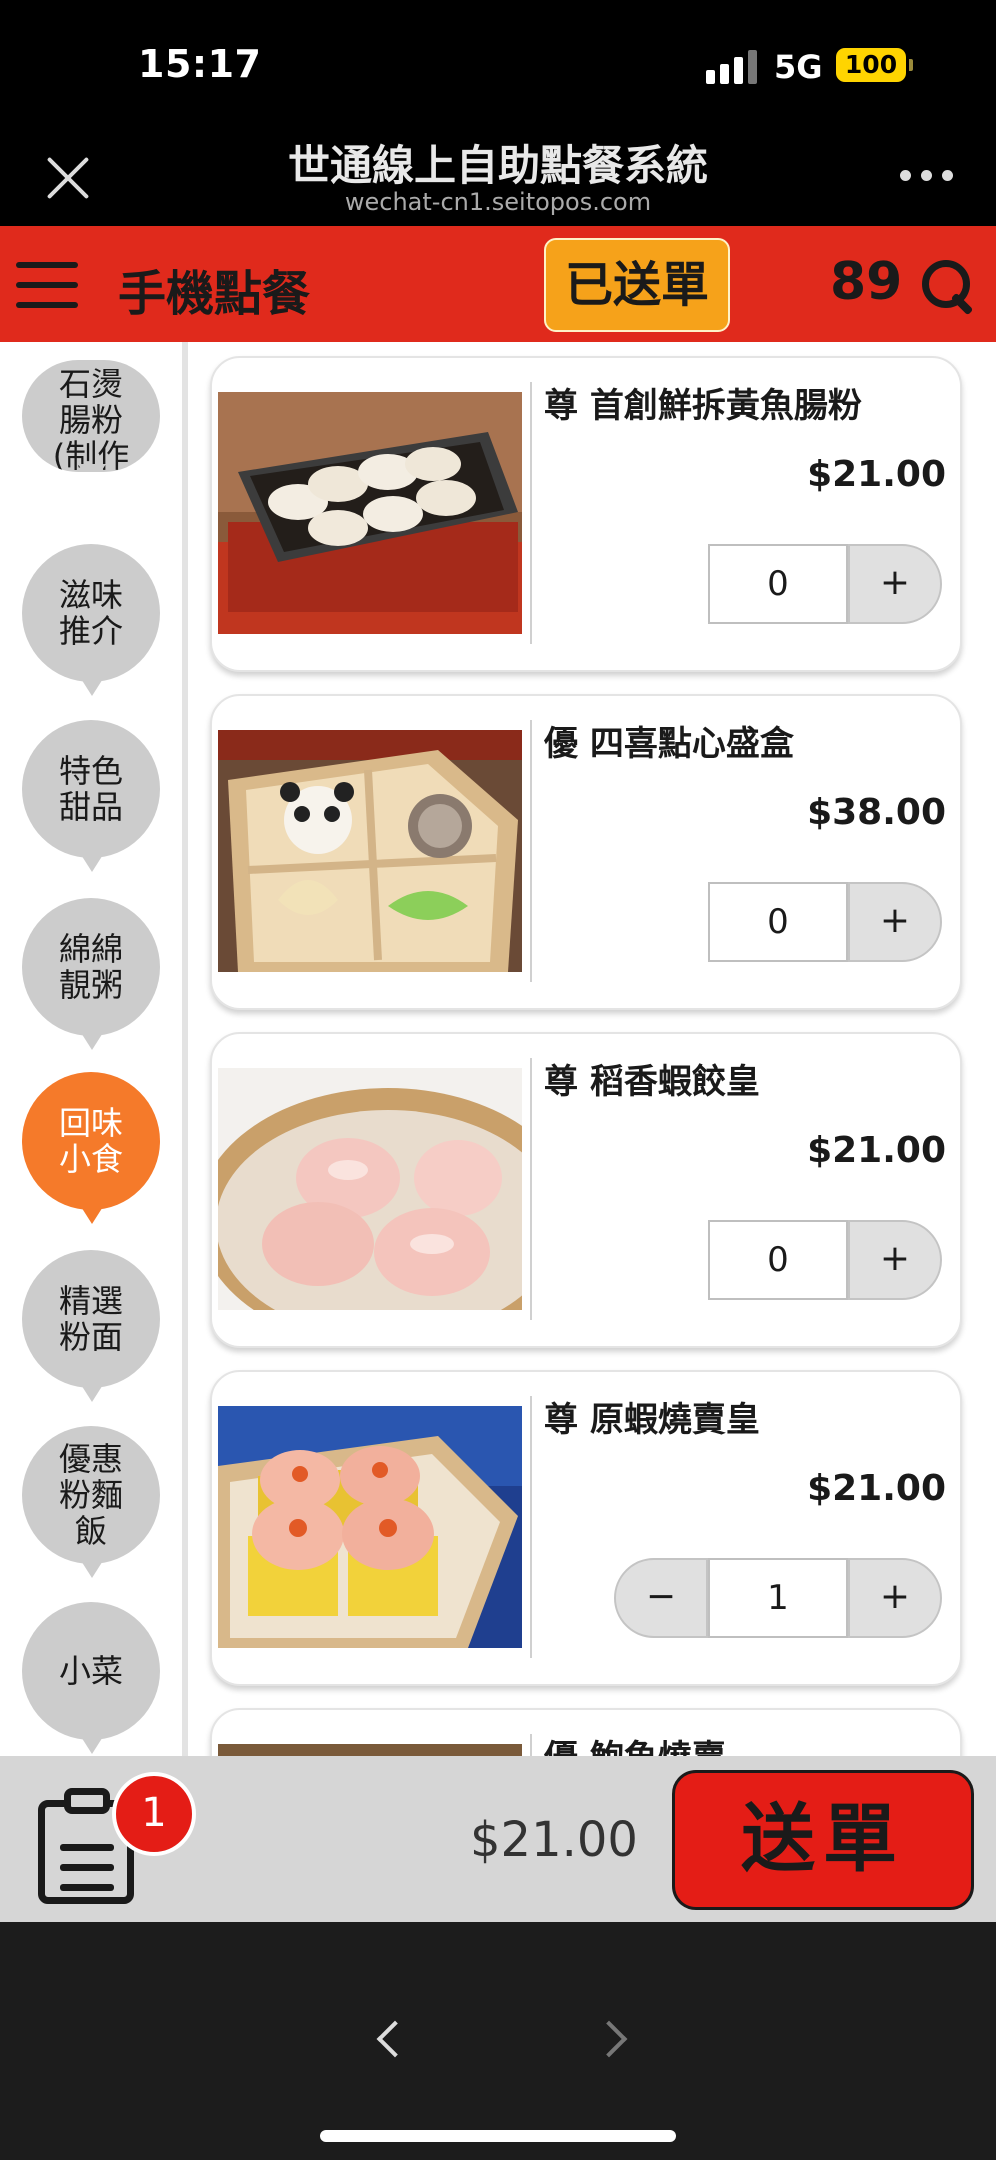 The width and height of the screenshot is (996, 2160). I want to click on category-item: 優惠粉麵飯, so click(91, 1502).